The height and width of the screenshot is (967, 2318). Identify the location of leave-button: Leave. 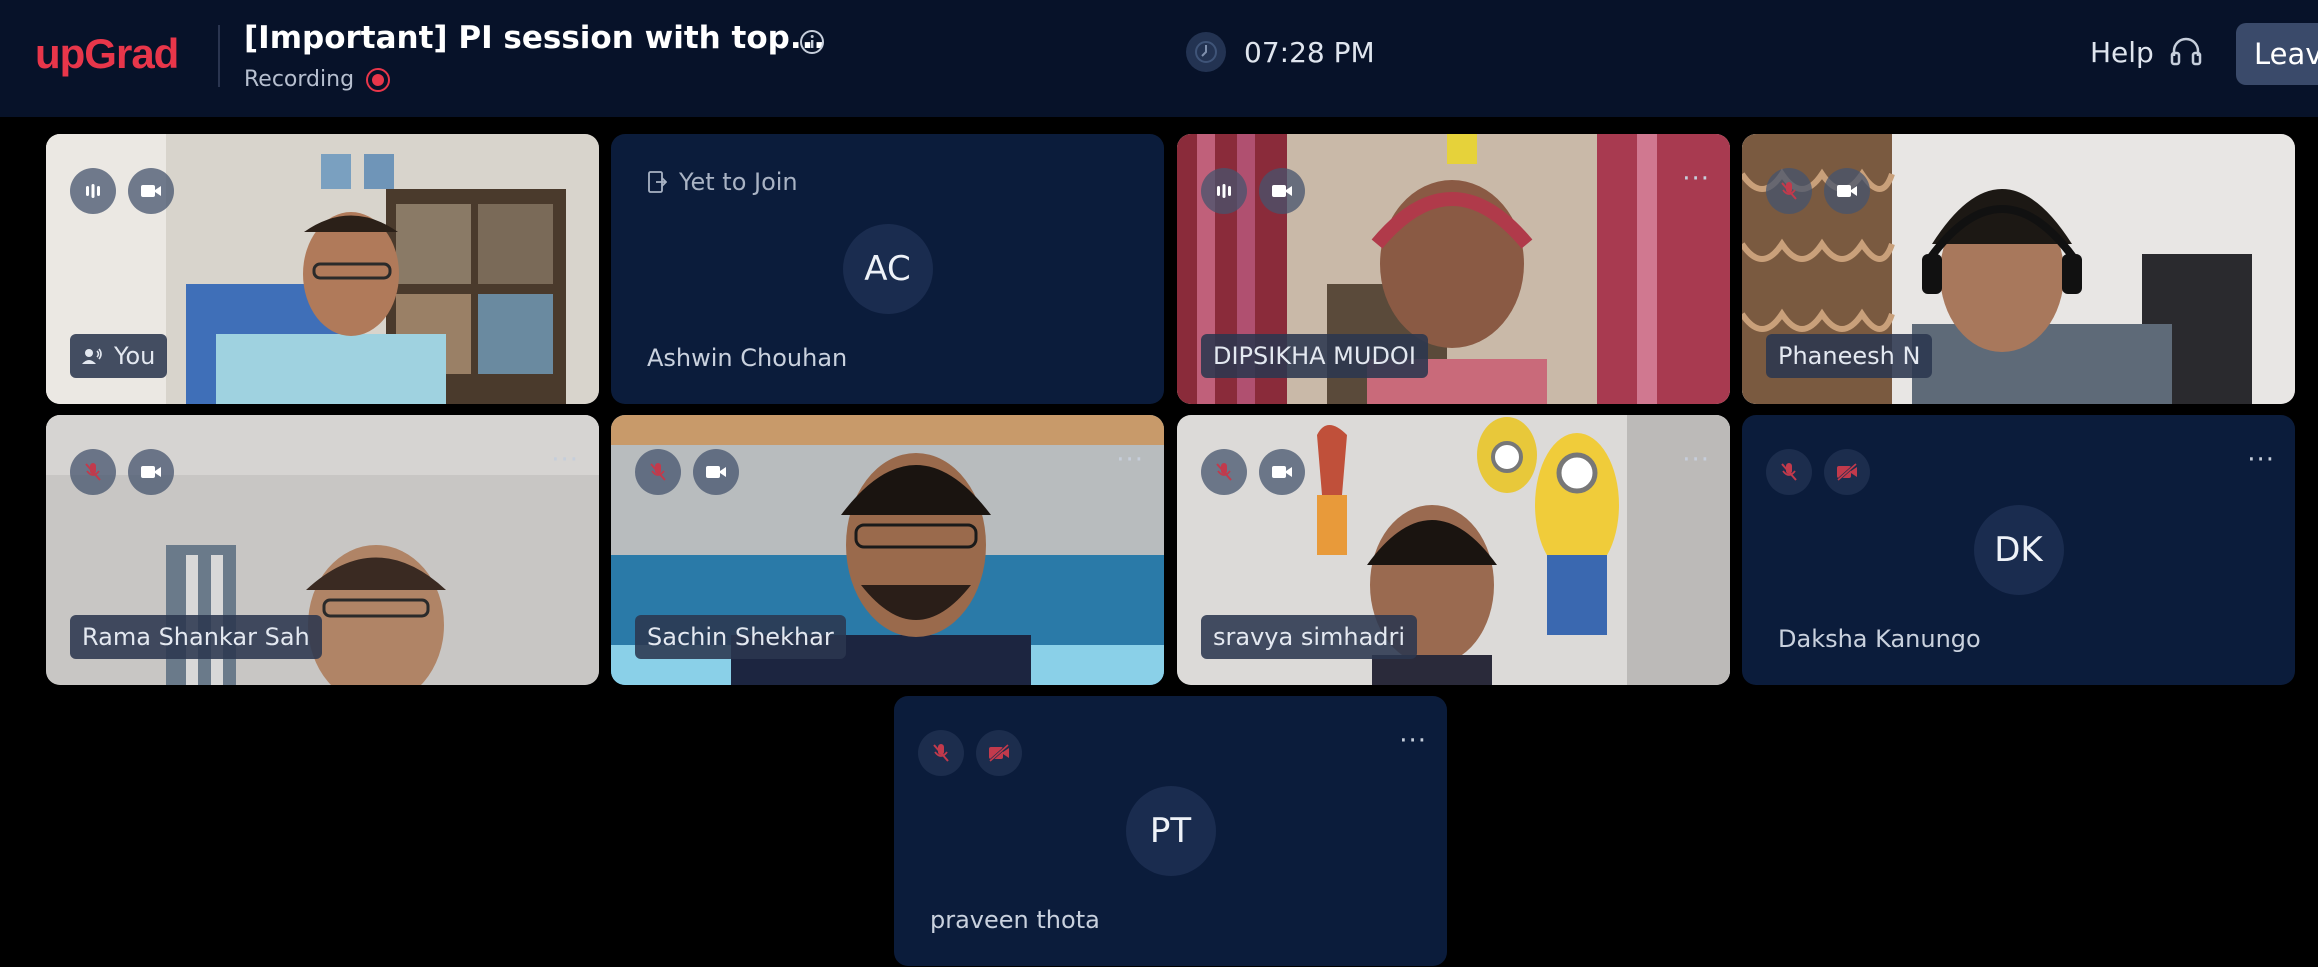
(2277, 54).